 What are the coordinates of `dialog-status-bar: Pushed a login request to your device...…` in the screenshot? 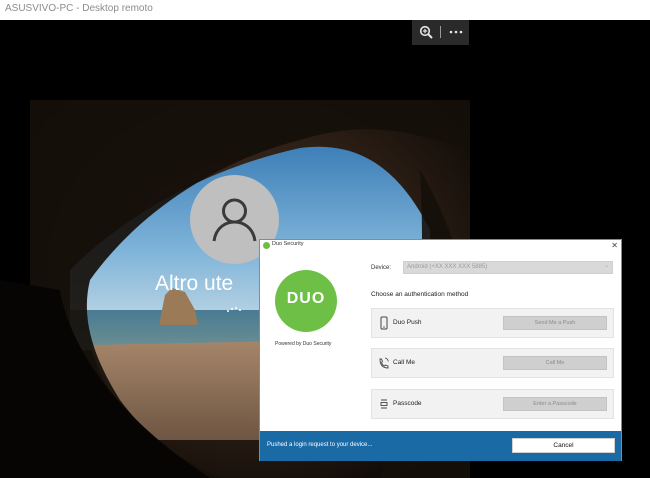 It's located at (440, 446).